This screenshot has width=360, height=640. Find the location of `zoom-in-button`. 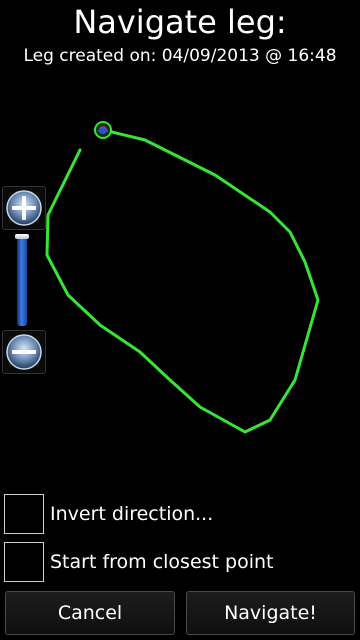

zoom-in-button is located at coordinates (24, 208).